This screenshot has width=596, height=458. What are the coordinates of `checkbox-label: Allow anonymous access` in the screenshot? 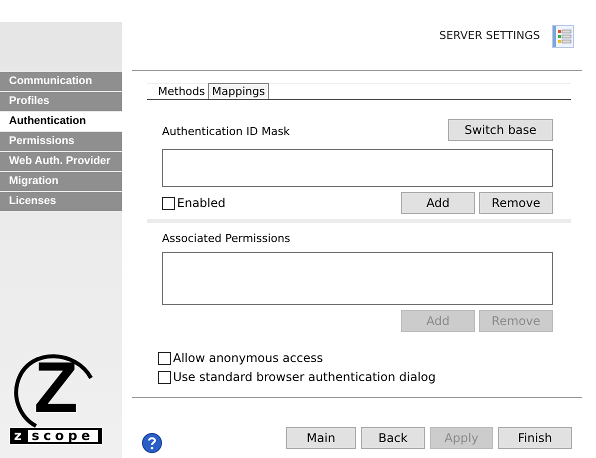 It's located at (248, 358).